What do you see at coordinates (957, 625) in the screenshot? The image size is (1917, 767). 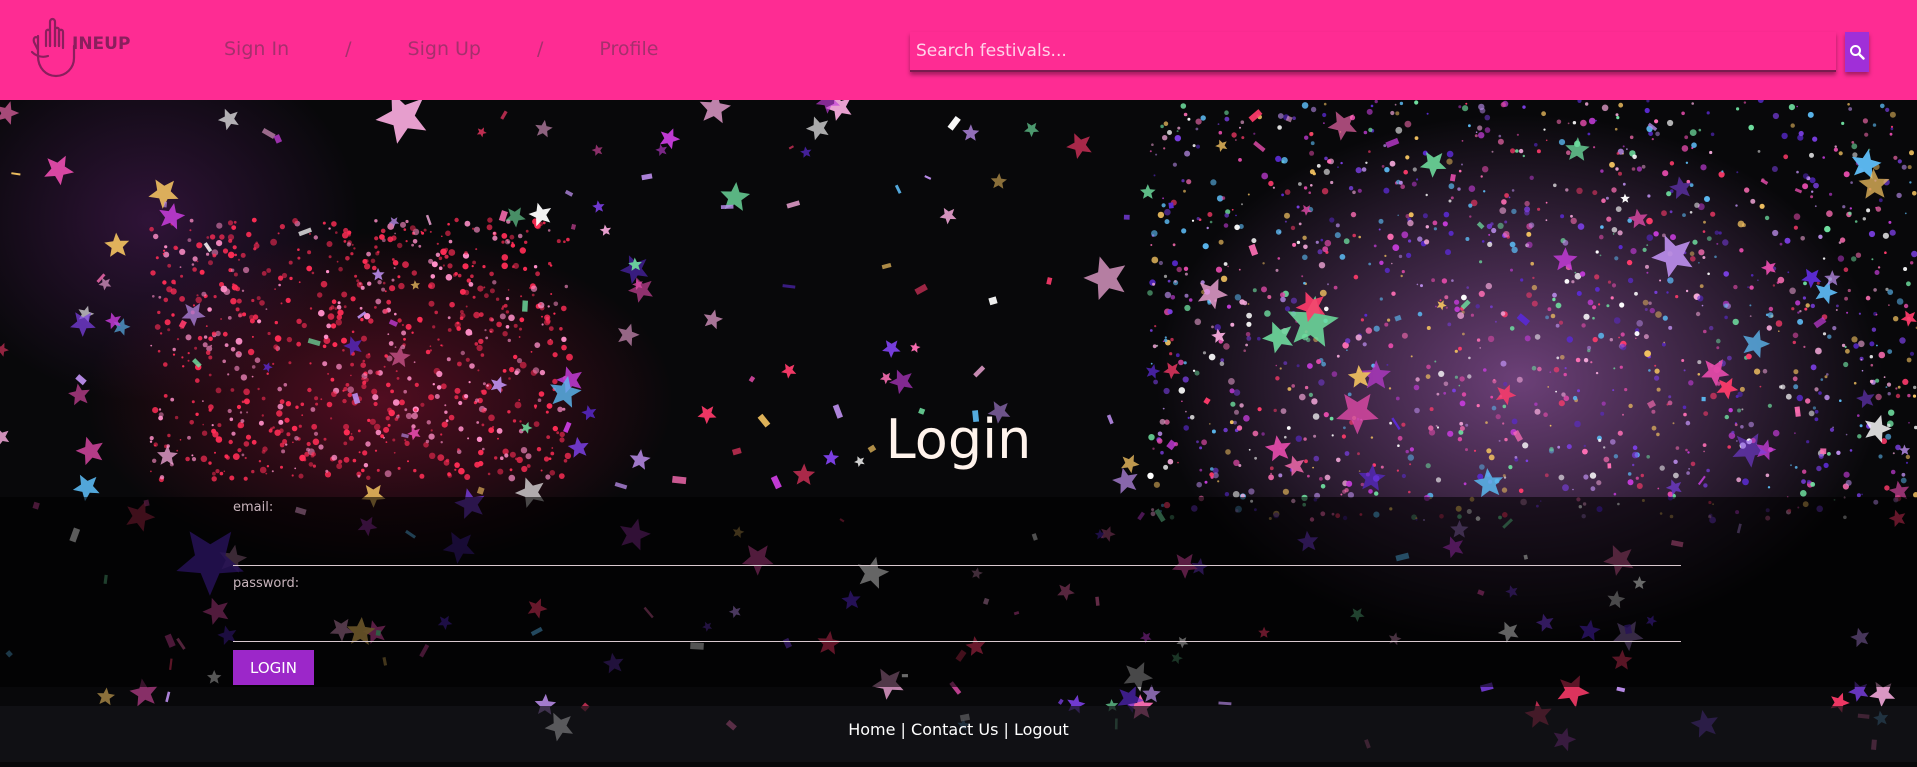 I see `password-field` at bounding box center [957, 625].